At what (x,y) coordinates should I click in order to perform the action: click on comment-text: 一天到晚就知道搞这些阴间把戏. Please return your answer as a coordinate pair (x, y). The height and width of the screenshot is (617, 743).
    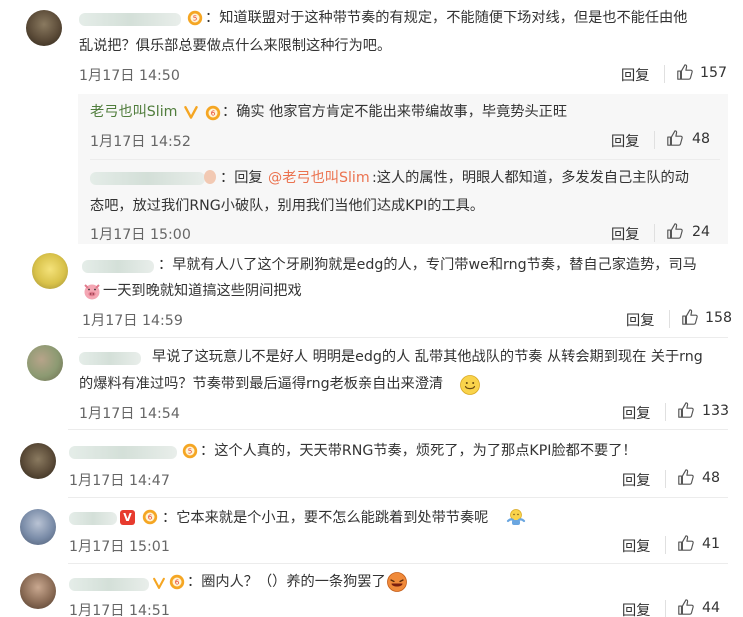
    Looking at the image, I should click on (202, 291).